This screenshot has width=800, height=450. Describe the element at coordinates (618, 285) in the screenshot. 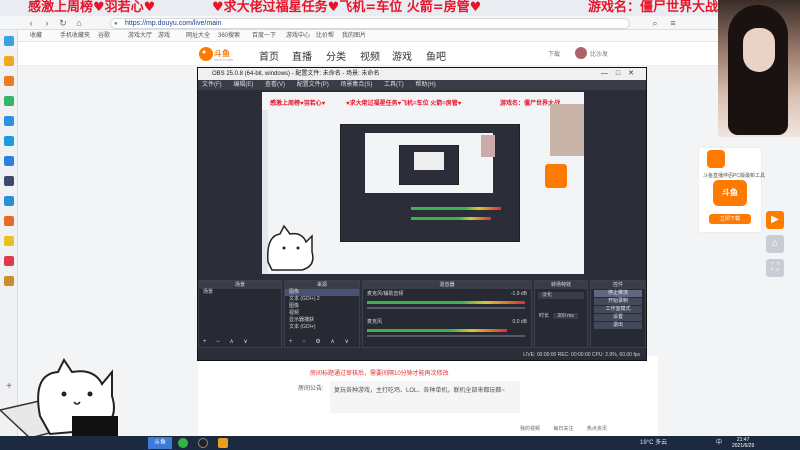

I see `controls-header: 控件` at that location.